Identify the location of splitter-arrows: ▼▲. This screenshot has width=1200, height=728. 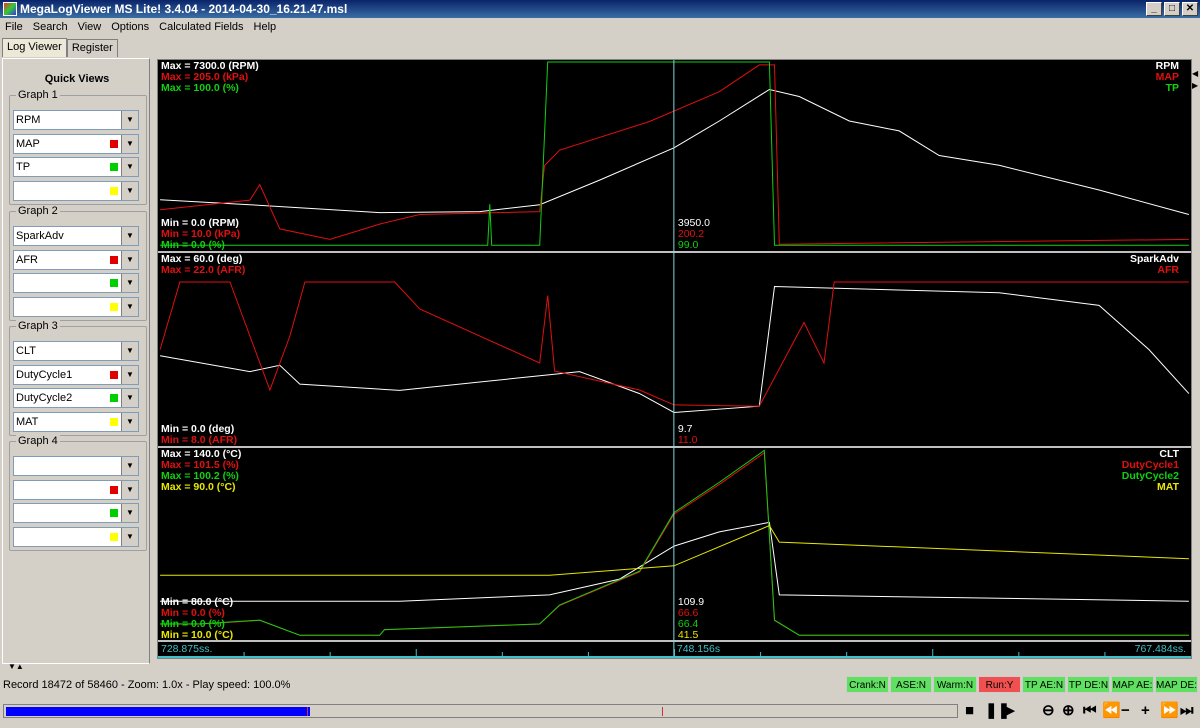
(16, 666).